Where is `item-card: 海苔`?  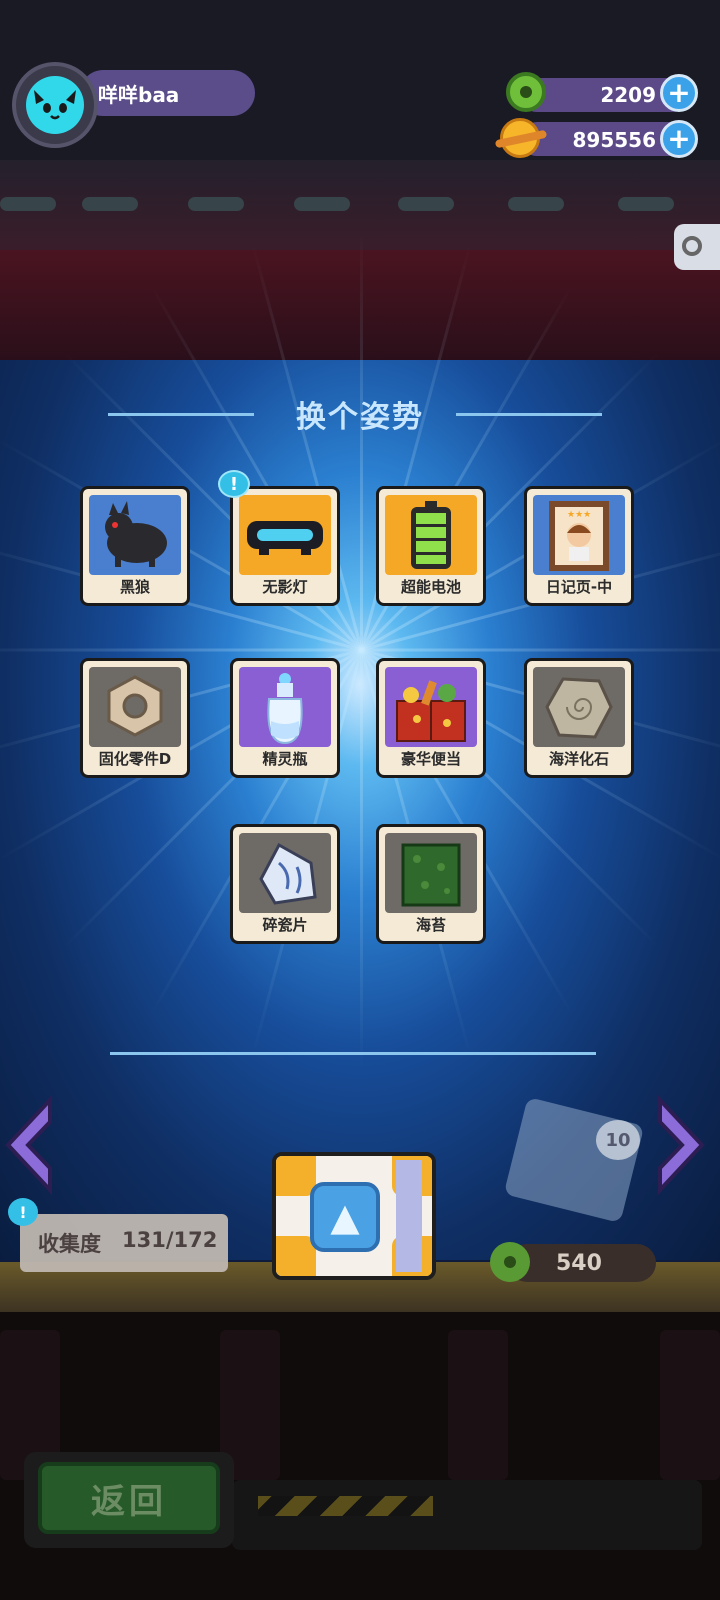
item-card: 海苔 is located at coordinates (431, 884).